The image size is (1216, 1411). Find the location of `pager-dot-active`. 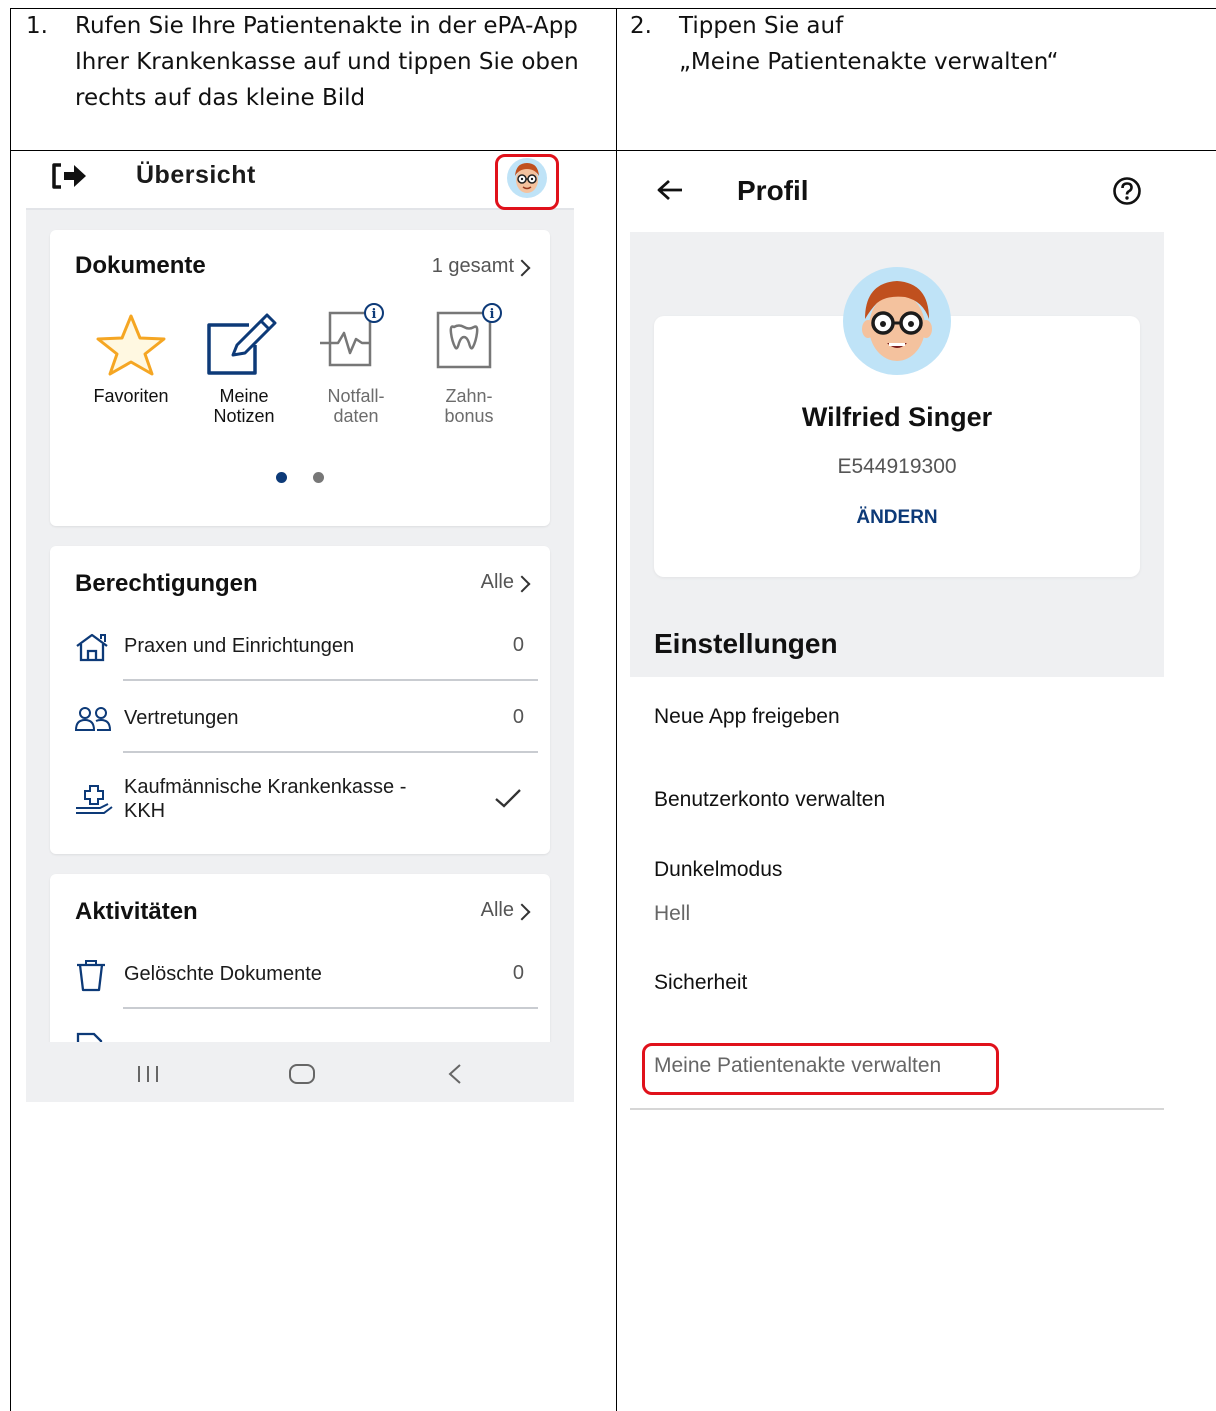

pager-dot-active is located at coordinates (281, 477).